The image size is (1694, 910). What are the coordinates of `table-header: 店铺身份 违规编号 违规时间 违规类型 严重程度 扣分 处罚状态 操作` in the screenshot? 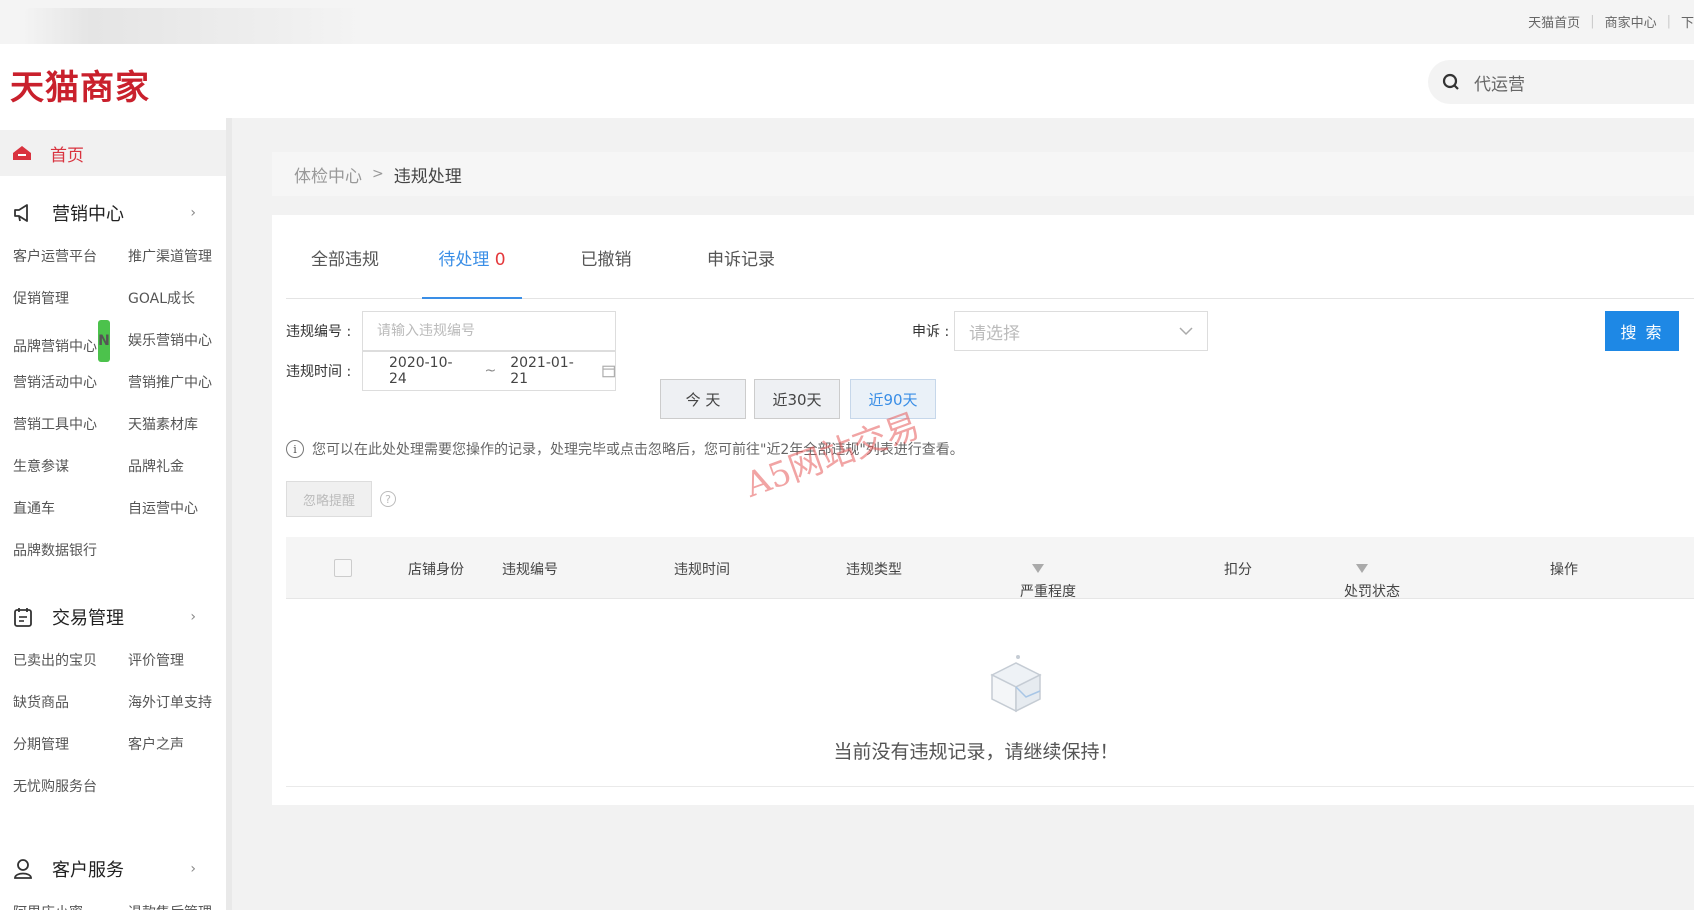 It's located at (990, 568).